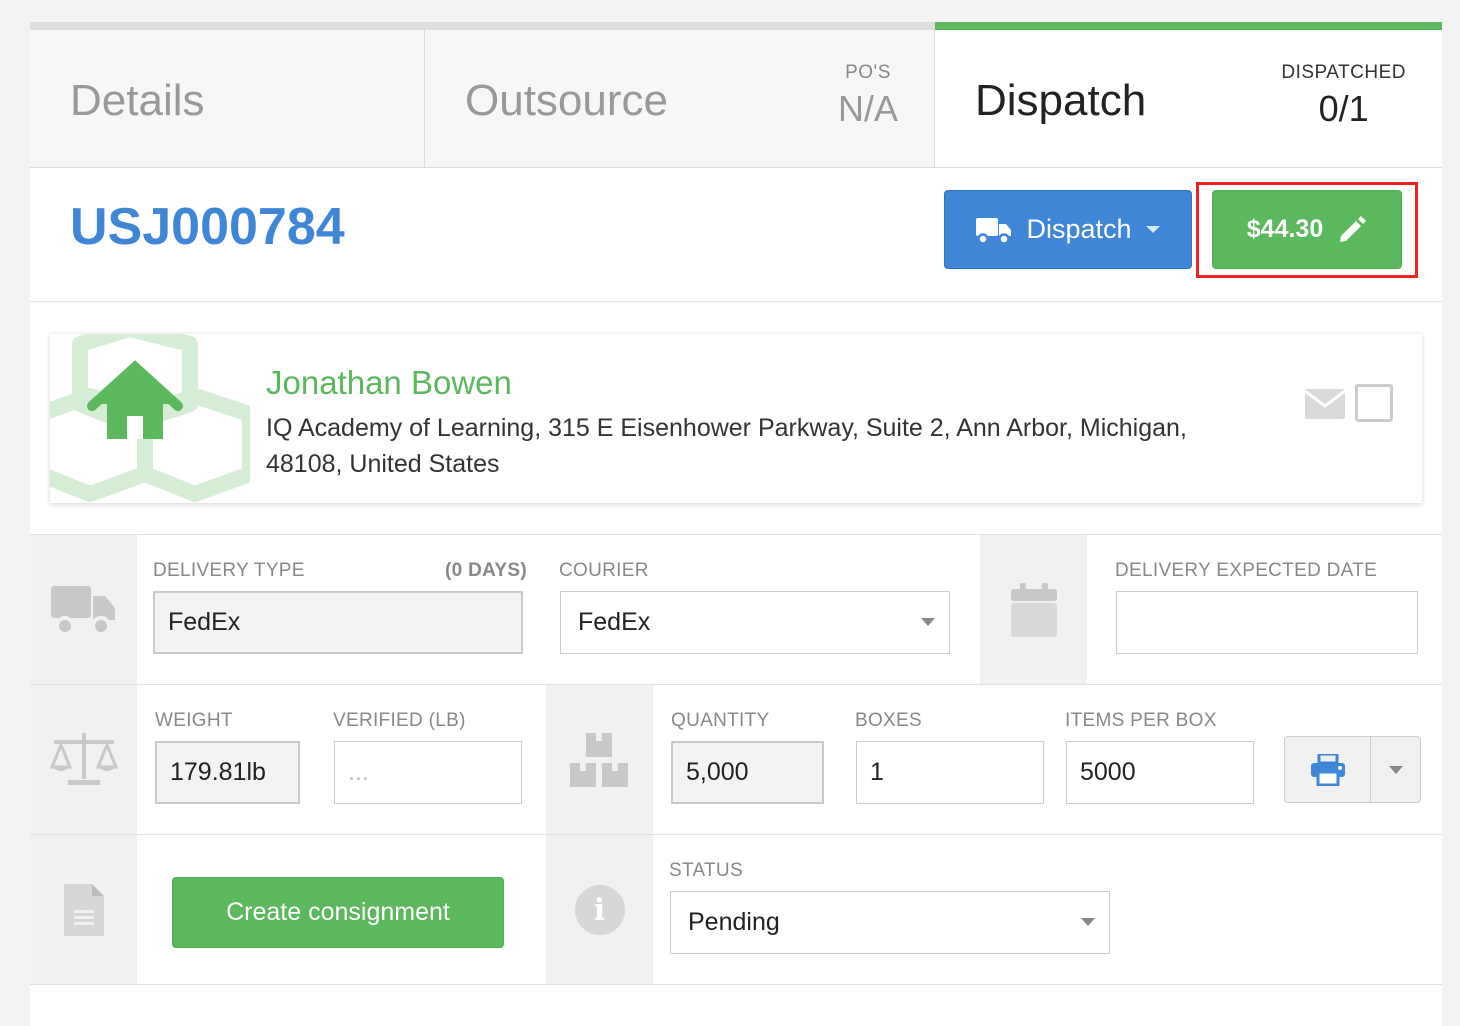 This screenshot has width=1460, height=1026. What do you see at coordinates (1079, 229) in the screenshot?
I see `dispatch-button-label: Dispatch` at bounding box center [1079, 229].